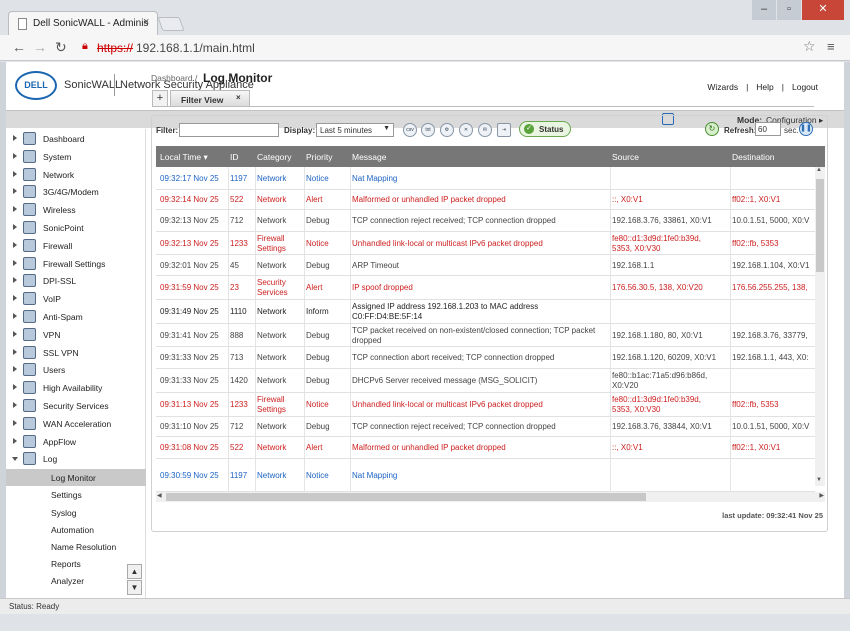 Image resolution: width=850 pixels, height=631 pixels. Describe the element at coordinates (76, 494) in the screenshot. I see `sidebar-subitem-settings: Settings` at that location.